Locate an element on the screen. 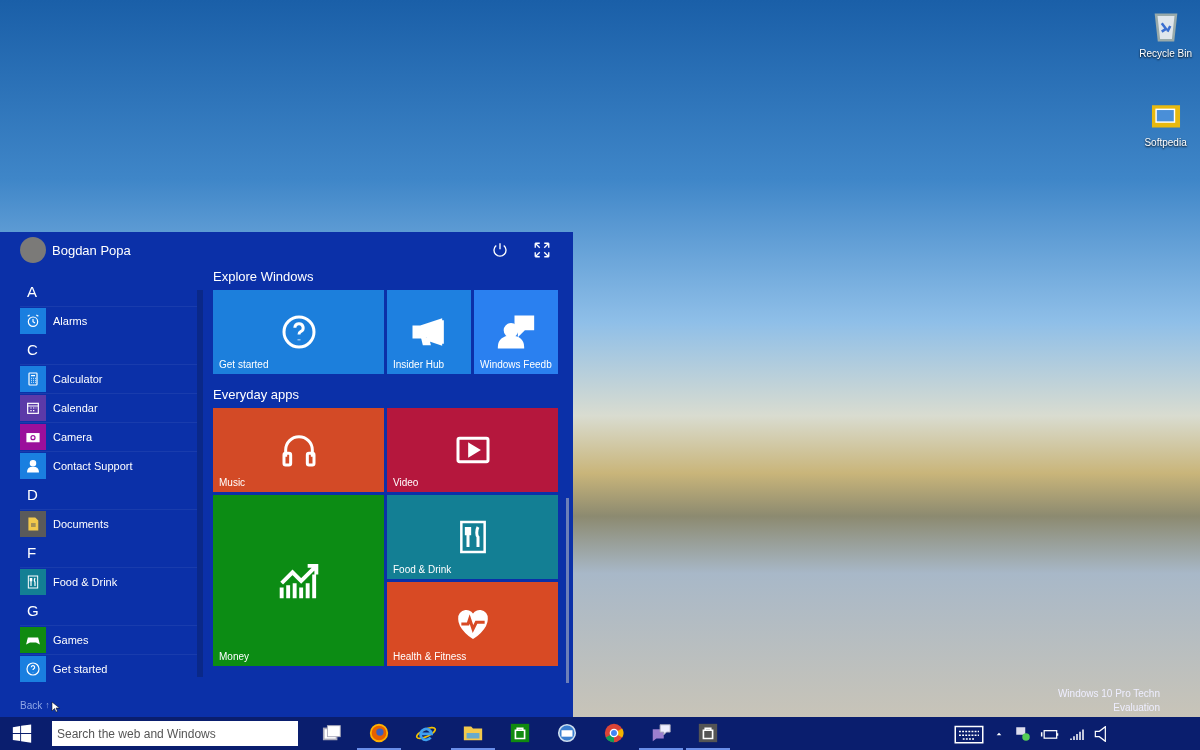 The width and height of the screenshot is (1200, 750). app-tile: Money is located at coordinates (298, 580).